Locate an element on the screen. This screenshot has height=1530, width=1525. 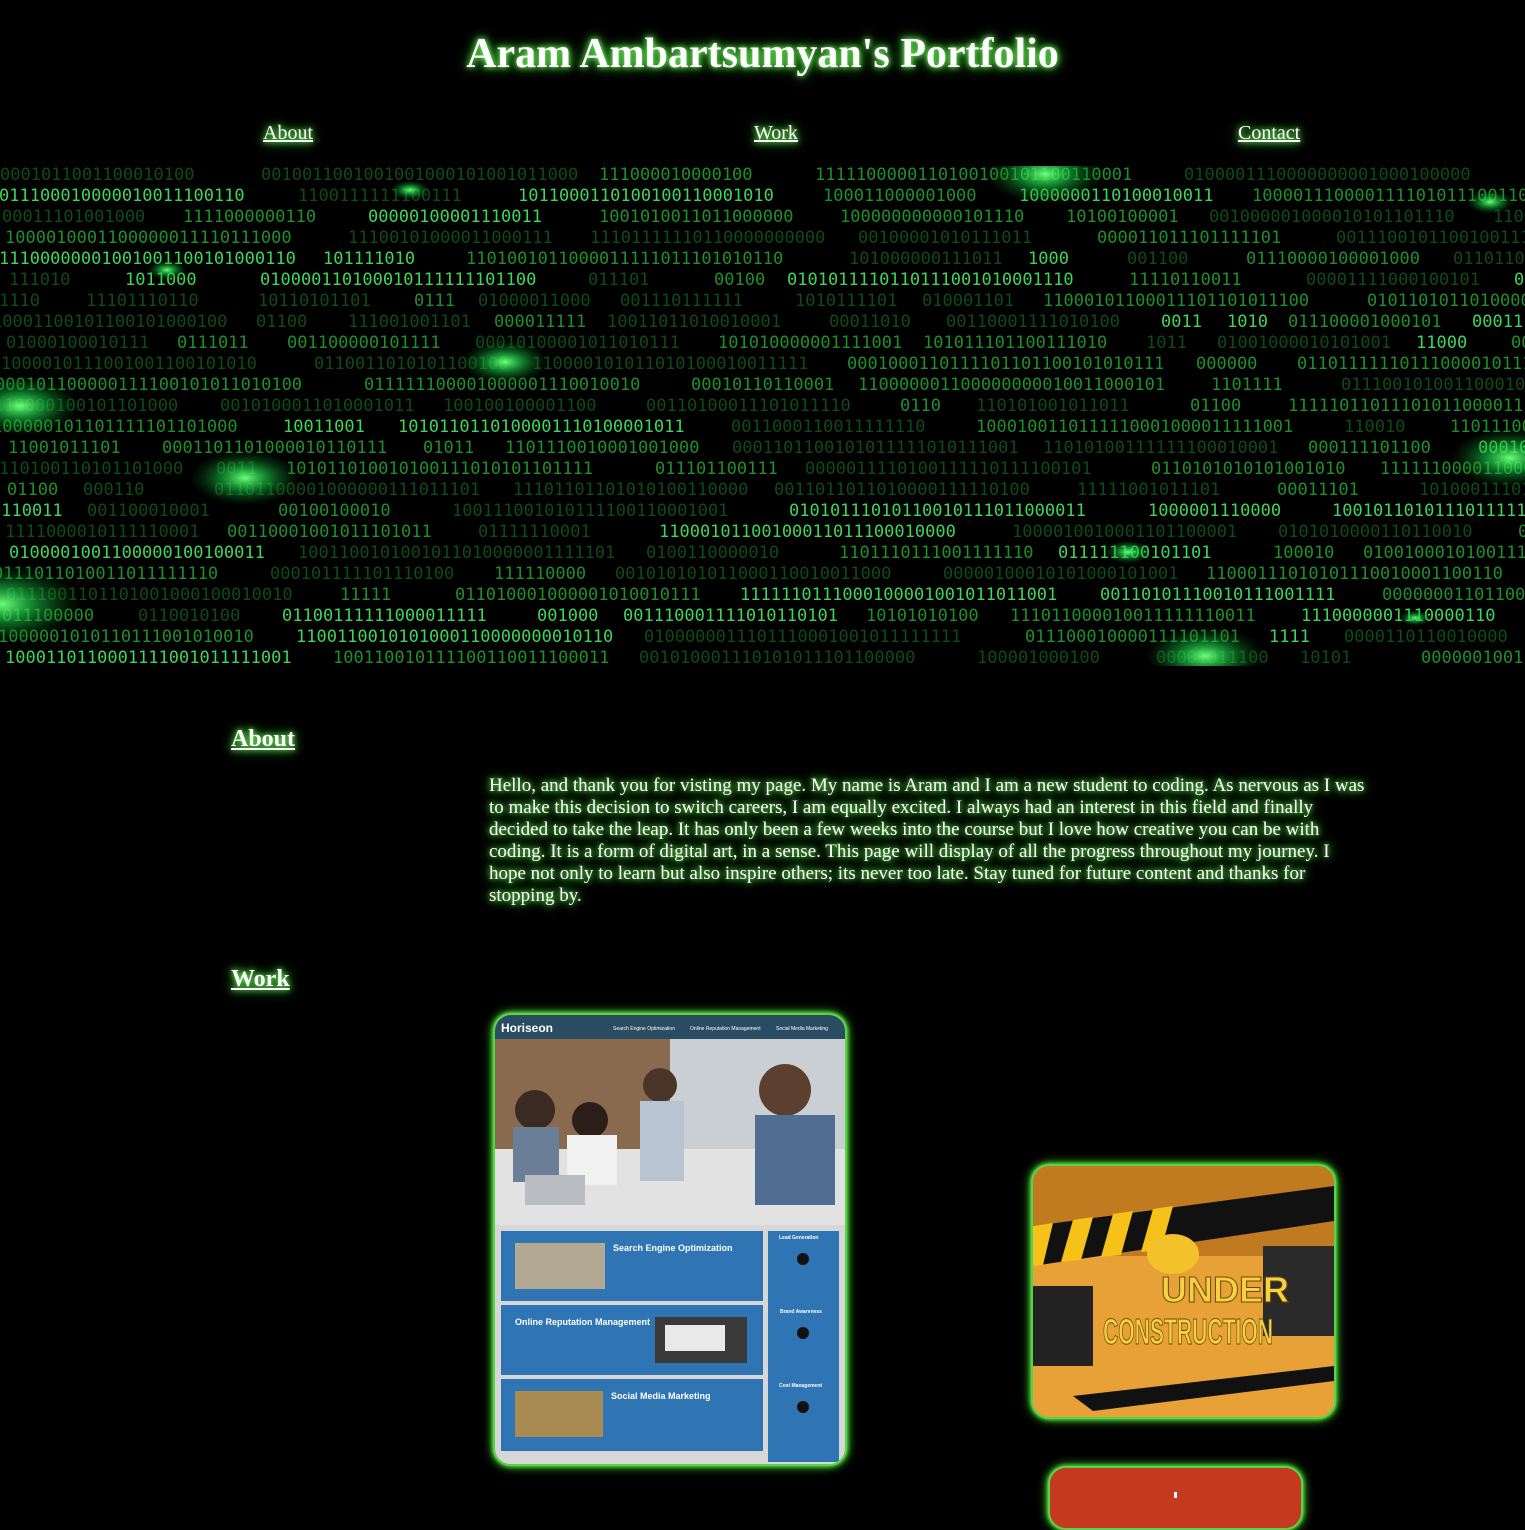
project-card-partial is located at coordinates (1175, 1498).